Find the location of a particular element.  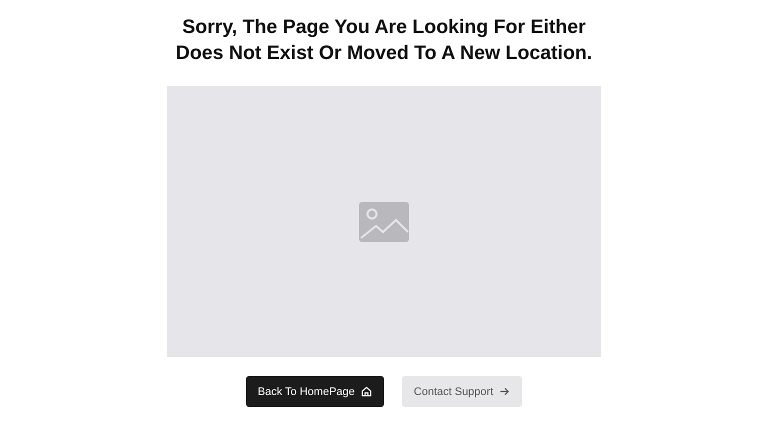

home-button: Back To HomePage is located at coordinates (315, 391).